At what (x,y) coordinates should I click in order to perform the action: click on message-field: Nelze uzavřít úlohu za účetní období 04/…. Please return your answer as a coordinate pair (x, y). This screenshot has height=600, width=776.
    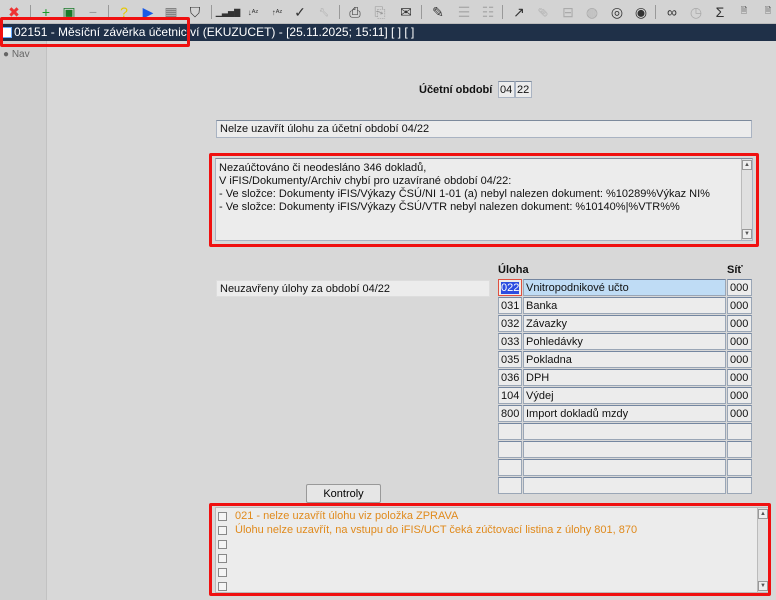
    Looking at the image, I should click on (484, 129).